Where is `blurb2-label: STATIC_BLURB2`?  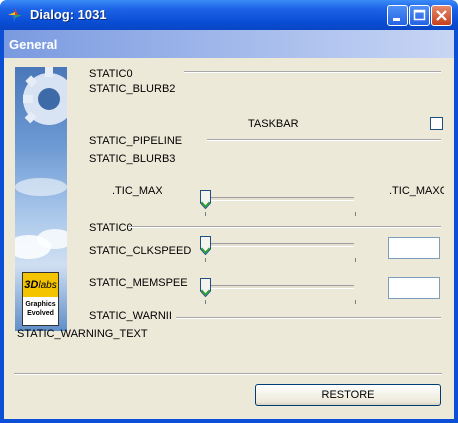 blurb2-label: STATIC_BLURB2 is located at coordinates (132, 89).